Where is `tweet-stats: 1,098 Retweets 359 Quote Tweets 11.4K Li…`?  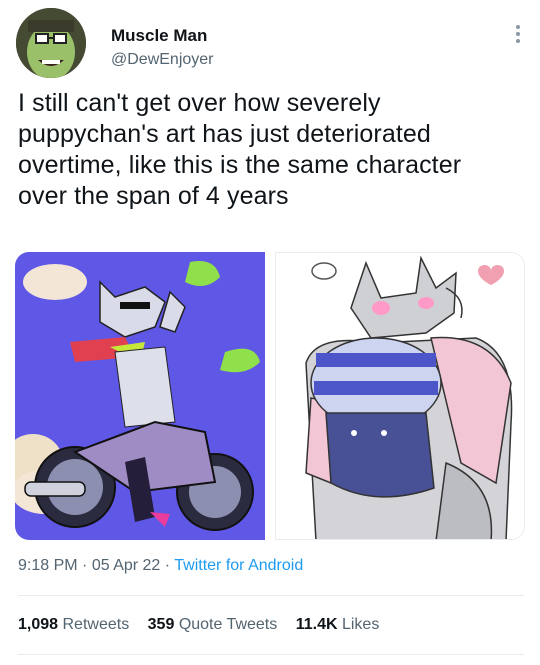 tweet-stats: 1,098 Retweets 359 Quote Tweets 11.4K Li… is located at coordinates (205, 625).